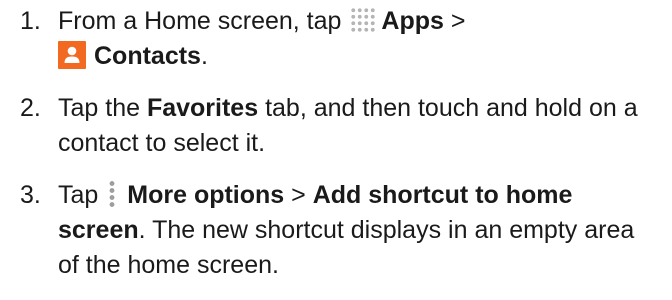 The width and height of the screenshot is (672, 300). Describe the element at coordinates (102, 108) in the screenshot. I see `step-text-part: Tap the` at that location.